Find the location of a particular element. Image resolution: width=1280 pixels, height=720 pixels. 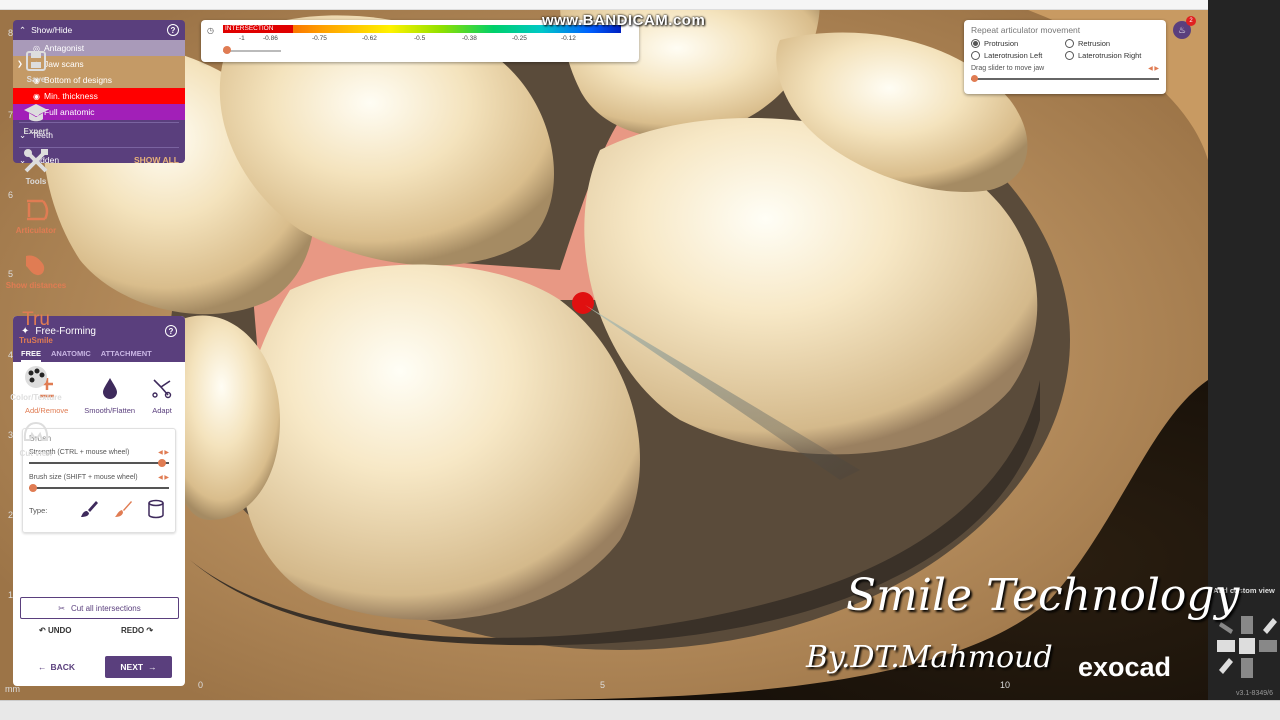

toolbar-label: Expert is located at coordinates (36, 131).